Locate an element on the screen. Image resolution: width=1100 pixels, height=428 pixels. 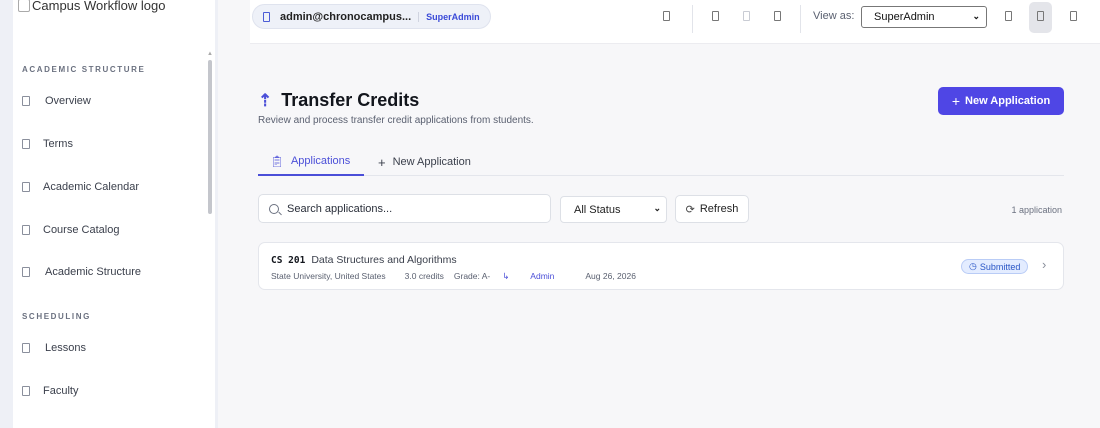
user-account-pill: admin@chronocampus... SuperAdmin is located at coordinates (371, 16).